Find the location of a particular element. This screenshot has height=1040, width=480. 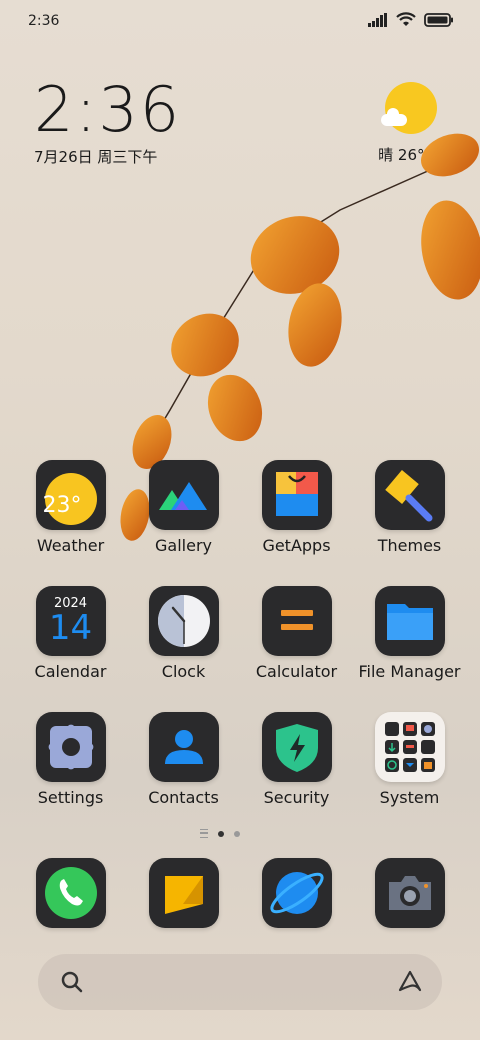

app-getapps: GetApps is located at coordinates (296, 507).